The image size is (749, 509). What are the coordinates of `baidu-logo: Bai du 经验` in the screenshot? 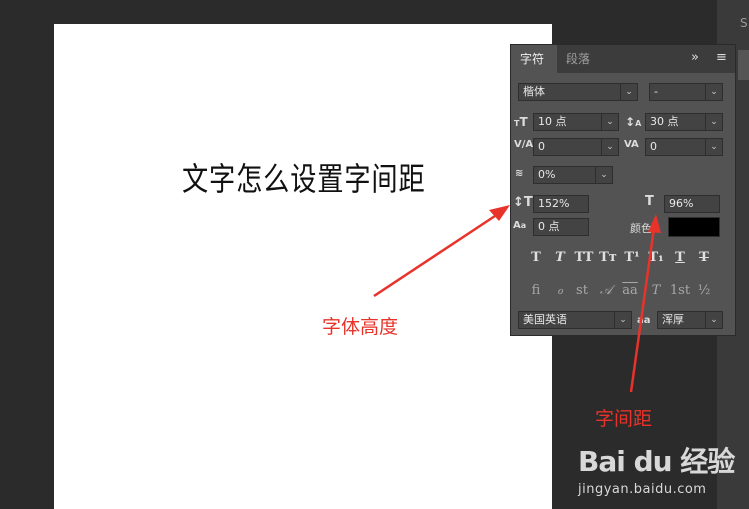 It's located at (656, 461).